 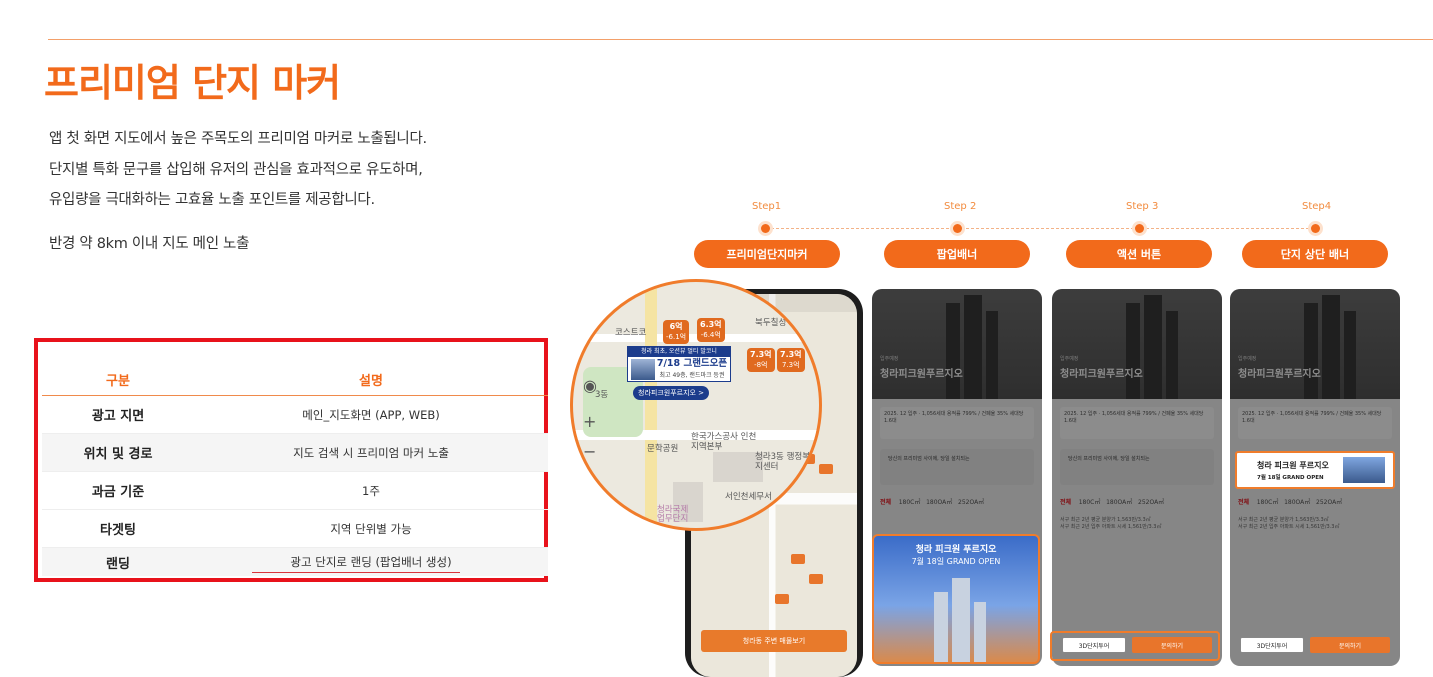 I want to click on description-line: 단지별 특화 문구를 삽입해 유저의 관심을 효과적으로 유도하며,, so click(x=236, y=169).